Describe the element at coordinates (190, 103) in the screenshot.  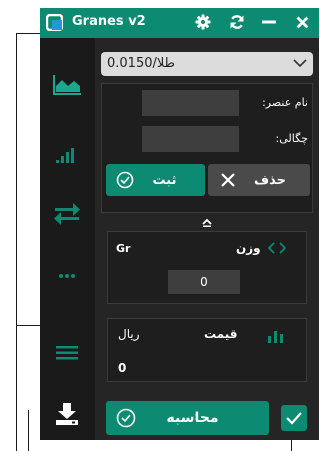
I see `name-input` at that location.